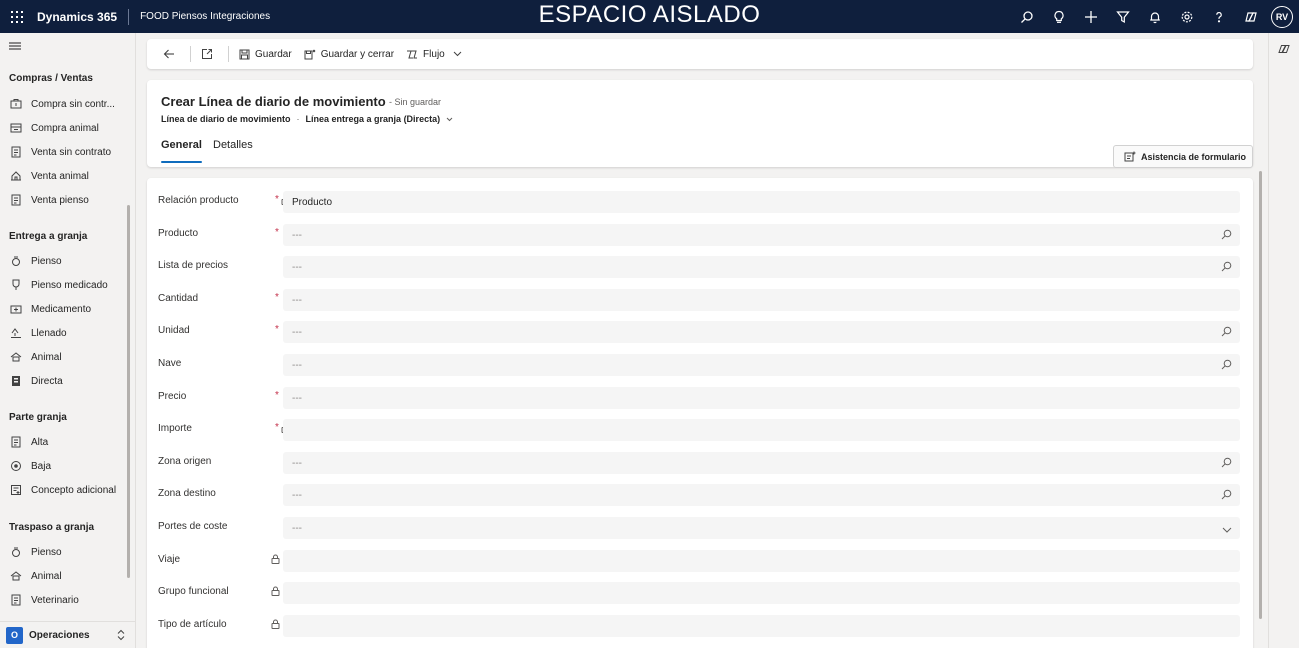 This screenshot has height=648, width=1299. I want to click on form-row: Nave ---, so click(700, 365).